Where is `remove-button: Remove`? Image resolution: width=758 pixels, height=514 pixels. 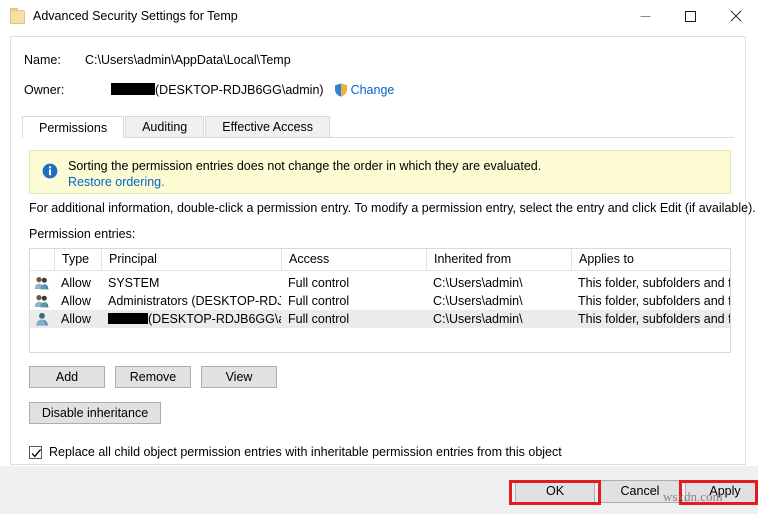
remove-button: Remove is located at coordinates (153, 377).